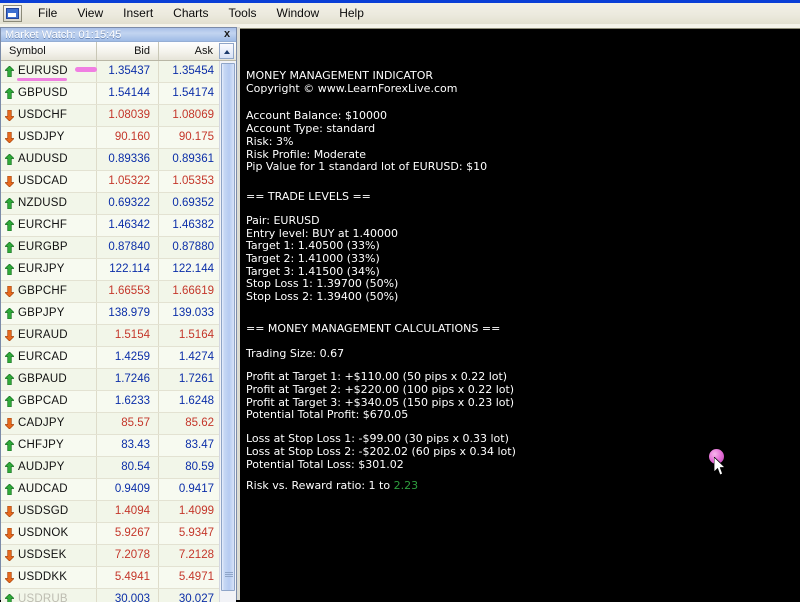 The width and height of the screenshot is (800, 602). Describe the element at coordinates (313, 258) in the screenshot. I see `indicator-text: Target 2: 1.41000 (33%)` at that location.